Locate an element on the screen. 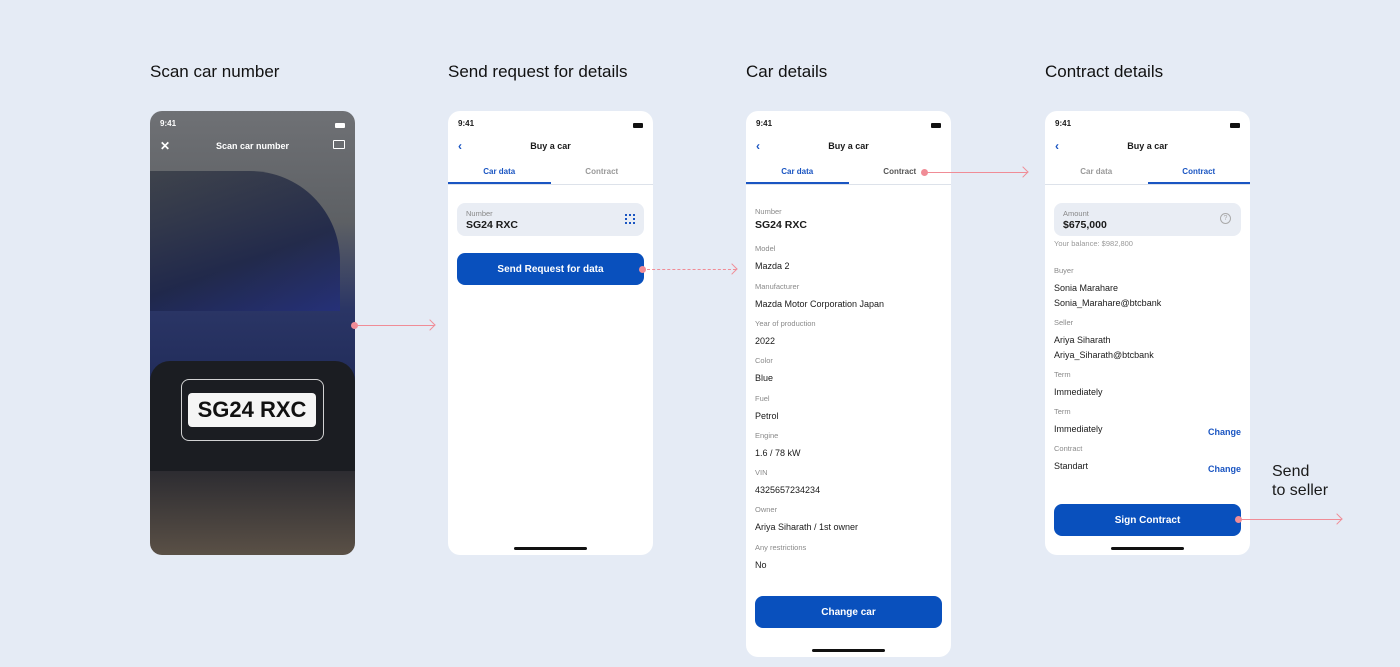 This screenshot has height=667, width=1400. car-field: Model Mazda 2 is located at coordinates (848, 259).